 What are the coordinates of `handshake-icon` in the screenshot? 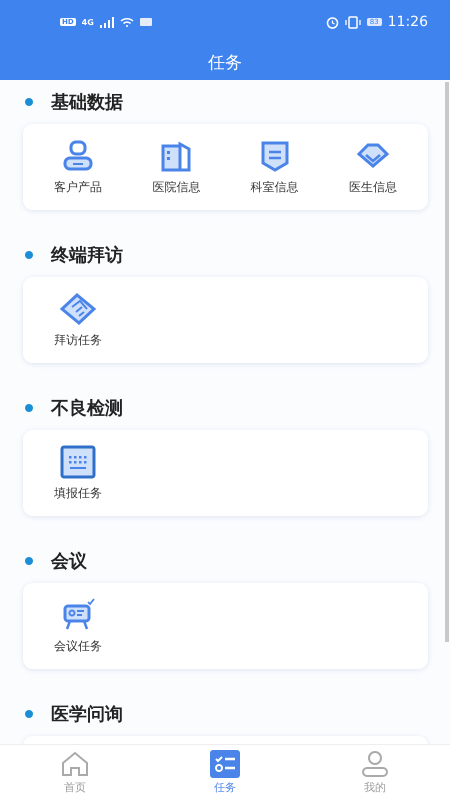 It's located at (78, 309).